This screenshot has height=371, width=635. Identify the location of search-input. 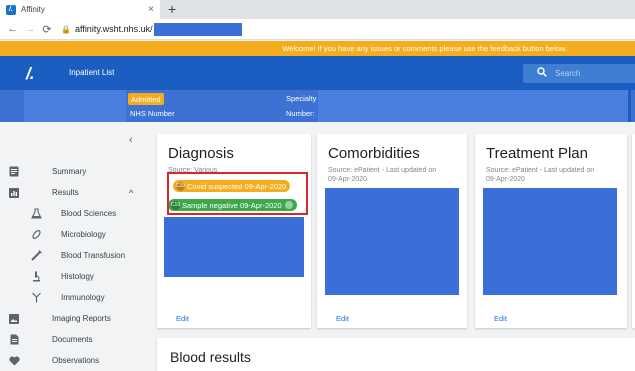
(590, 73).